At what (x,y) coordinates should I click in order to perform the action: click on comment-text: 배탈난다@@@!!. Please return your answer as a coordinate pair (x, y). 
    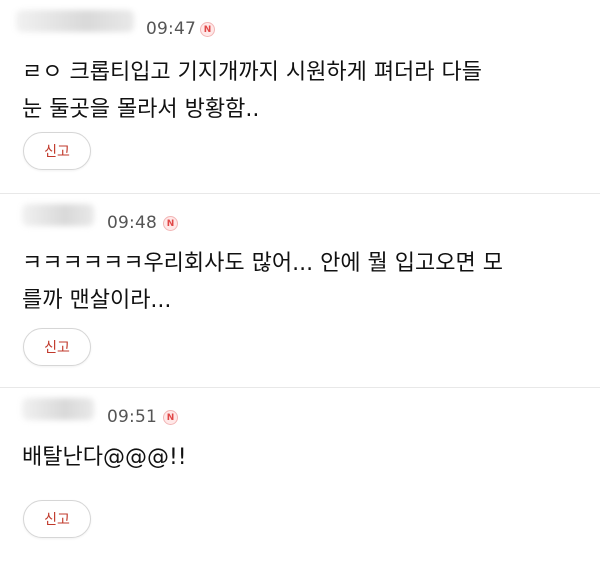
    Looking at the image, I should click on (104, 457).